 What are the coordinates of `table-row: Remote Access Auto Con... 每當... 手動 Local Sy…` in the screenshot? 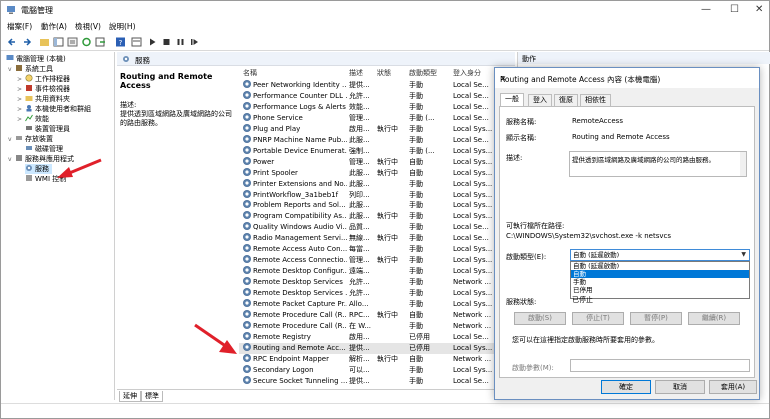 It's located at (377, 249).